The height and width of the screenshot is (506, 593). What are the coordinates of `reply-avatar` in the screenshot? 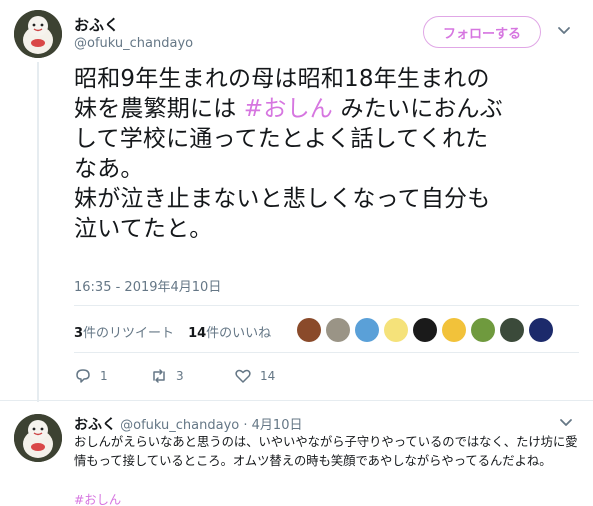 It's located at (38, 438).